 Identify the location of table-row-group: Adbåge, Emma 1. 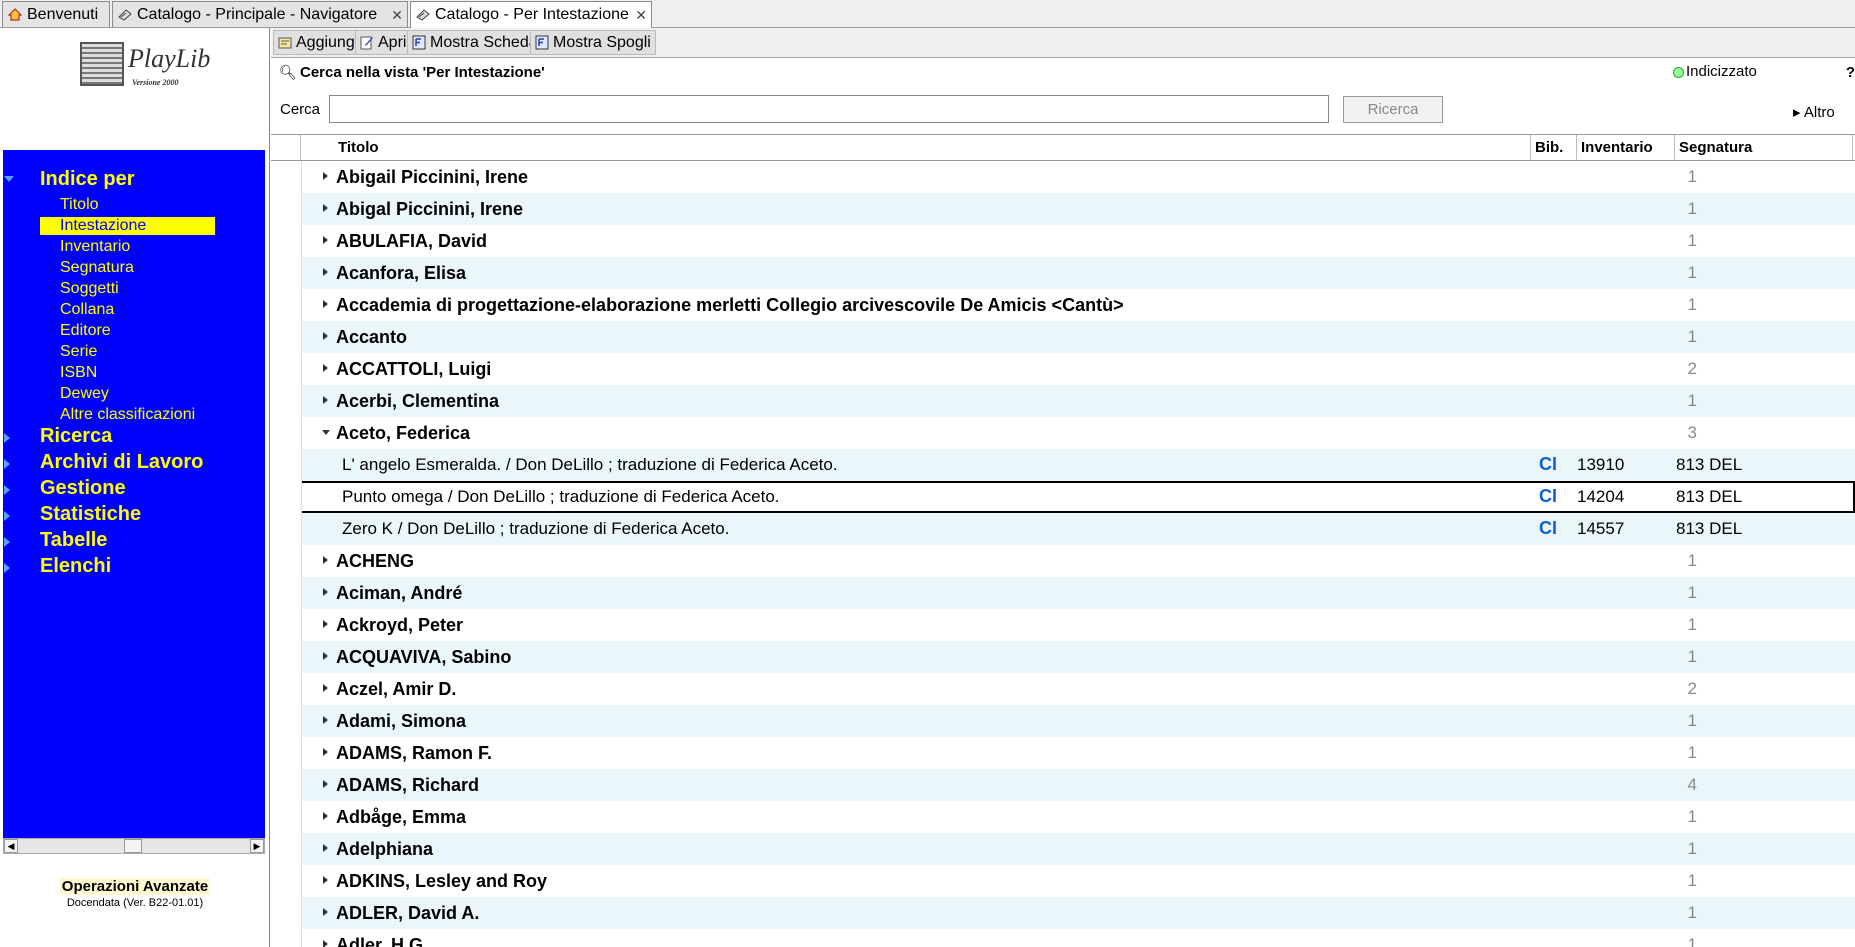
(1063, 817).